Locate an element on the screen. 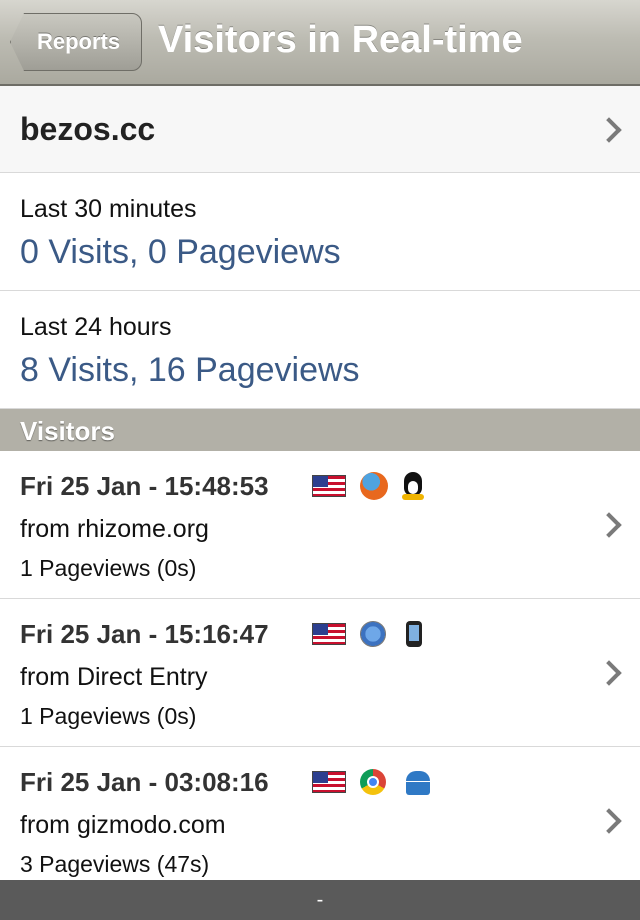  page-title: Visitors in Real-time is located at coordinates (340, 40).